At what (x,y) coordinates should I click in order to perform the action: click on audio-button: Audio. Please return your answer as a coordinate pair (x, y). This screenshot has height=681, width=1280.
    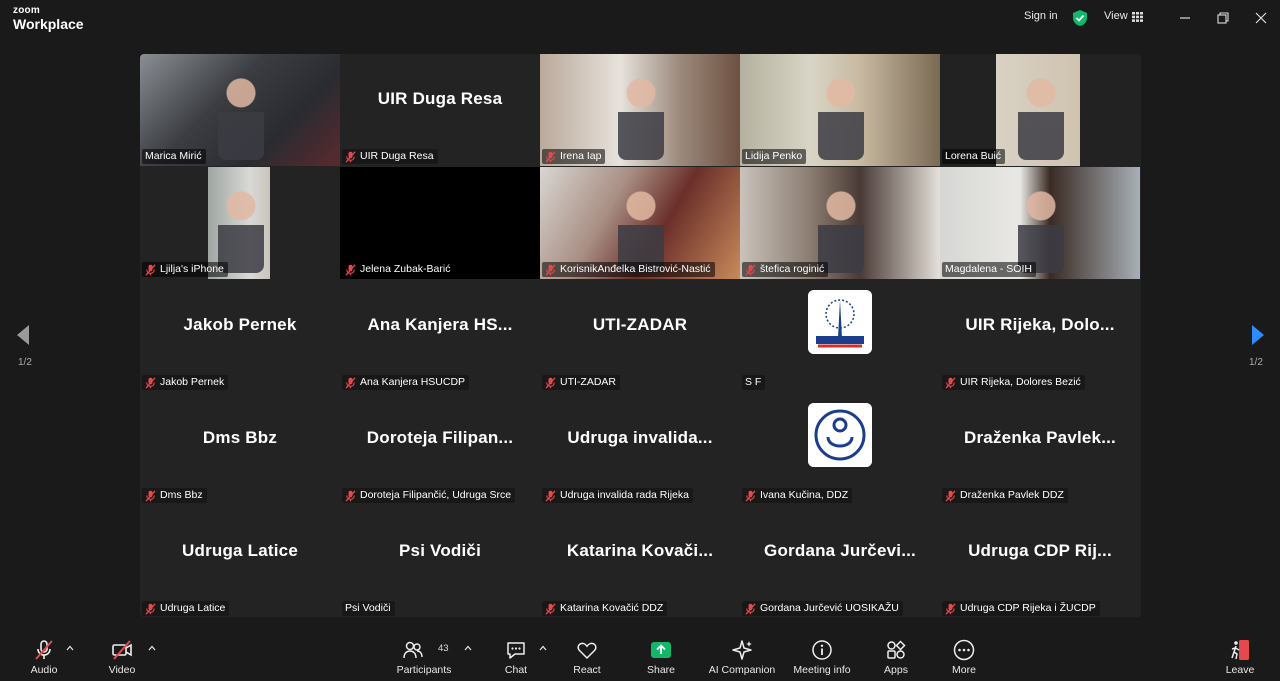
    Looking at the image, I should click on (44, 656).